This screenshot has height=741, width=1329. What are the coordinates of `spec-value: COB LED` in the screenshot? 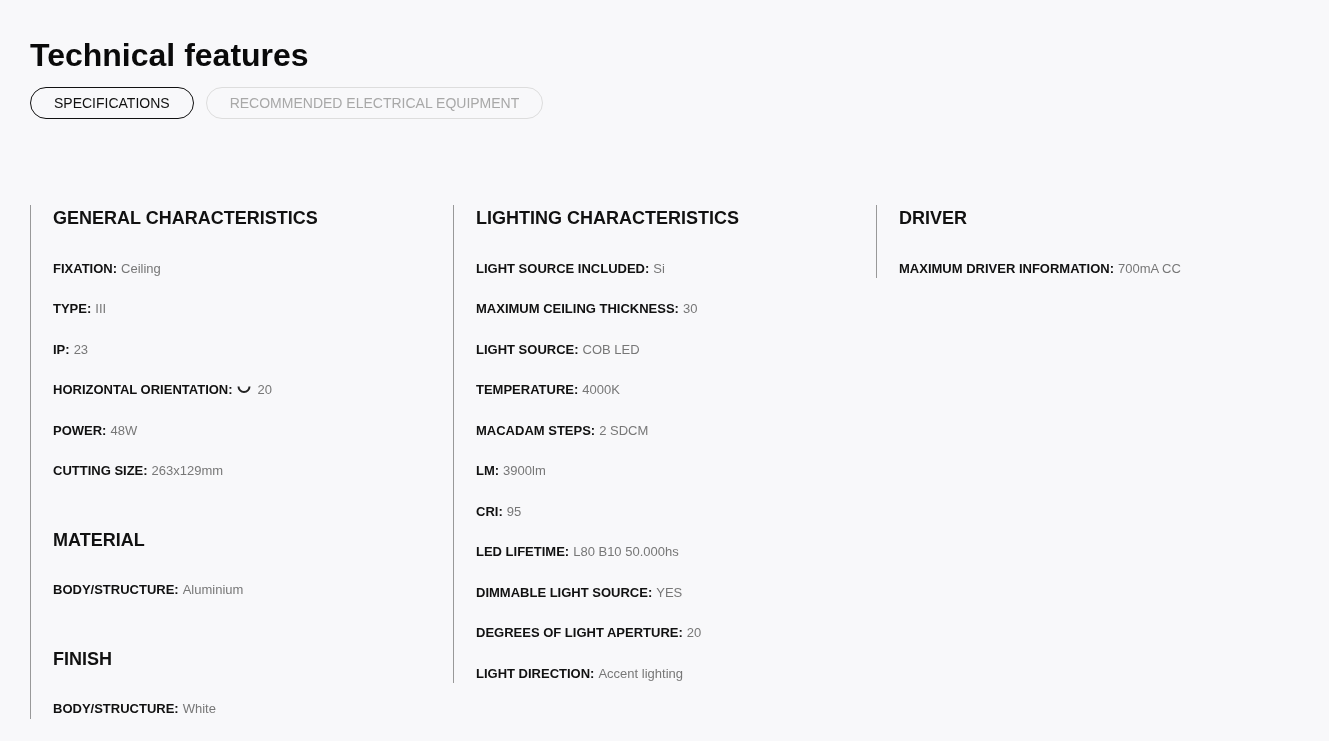 It's located at (611, 349).